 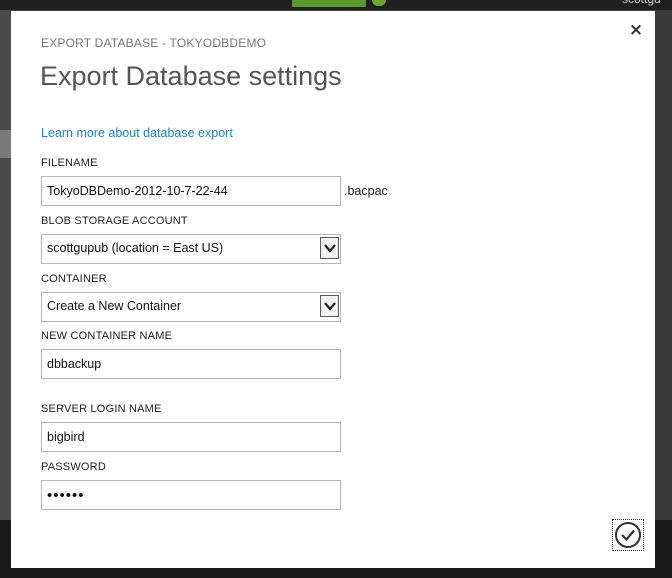 I want to click on dialog-title: Export Database settings, so click(x=191, y=76).